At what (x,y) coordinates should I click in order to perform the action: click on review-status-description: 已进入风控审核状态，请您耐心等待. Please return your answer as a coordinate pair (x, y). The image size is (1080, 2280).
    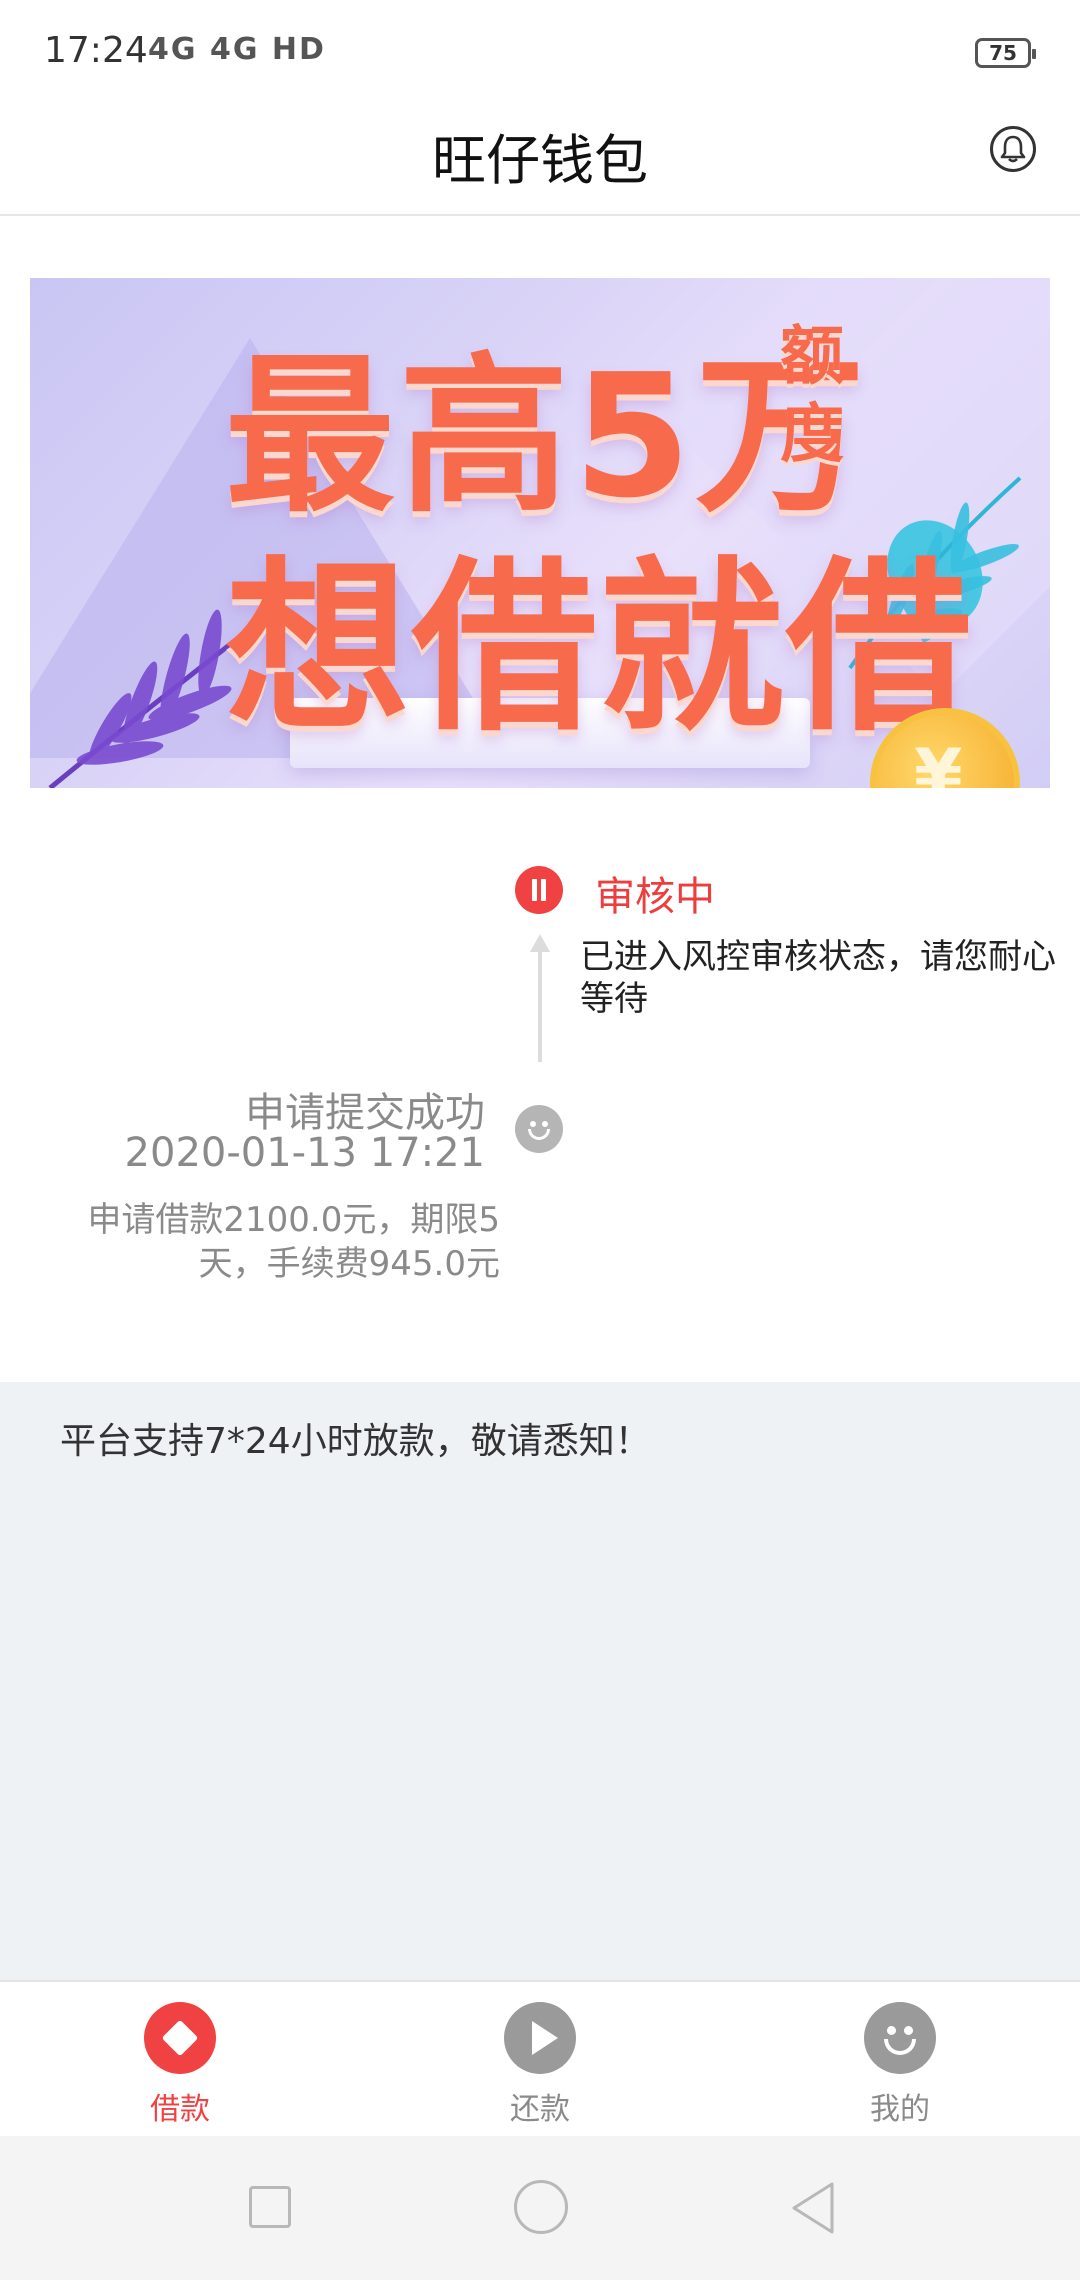
    Looking at the image, I should click on (818, 978).